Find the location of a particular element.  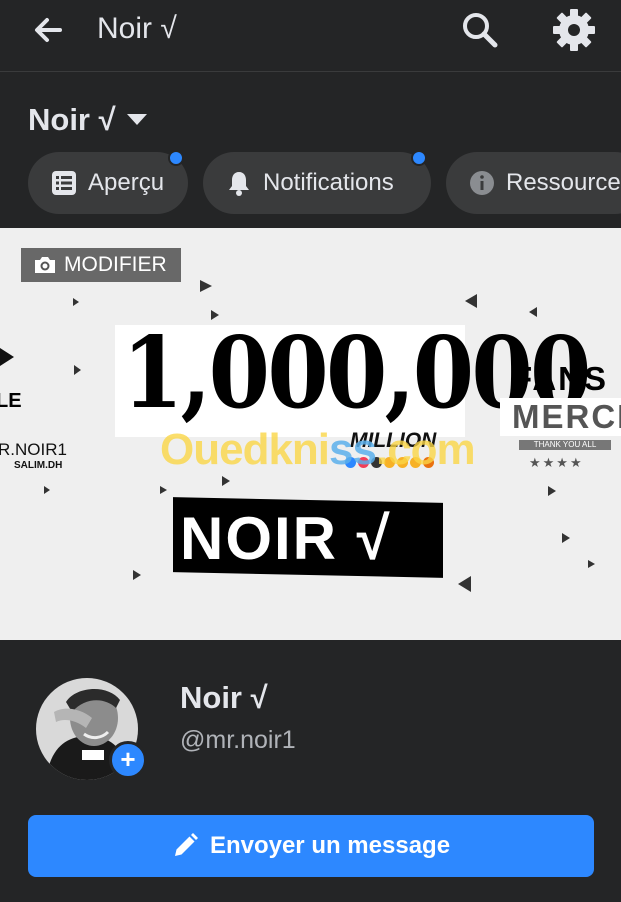

tab-label: Aperçu is located at coordinates (126, 182).